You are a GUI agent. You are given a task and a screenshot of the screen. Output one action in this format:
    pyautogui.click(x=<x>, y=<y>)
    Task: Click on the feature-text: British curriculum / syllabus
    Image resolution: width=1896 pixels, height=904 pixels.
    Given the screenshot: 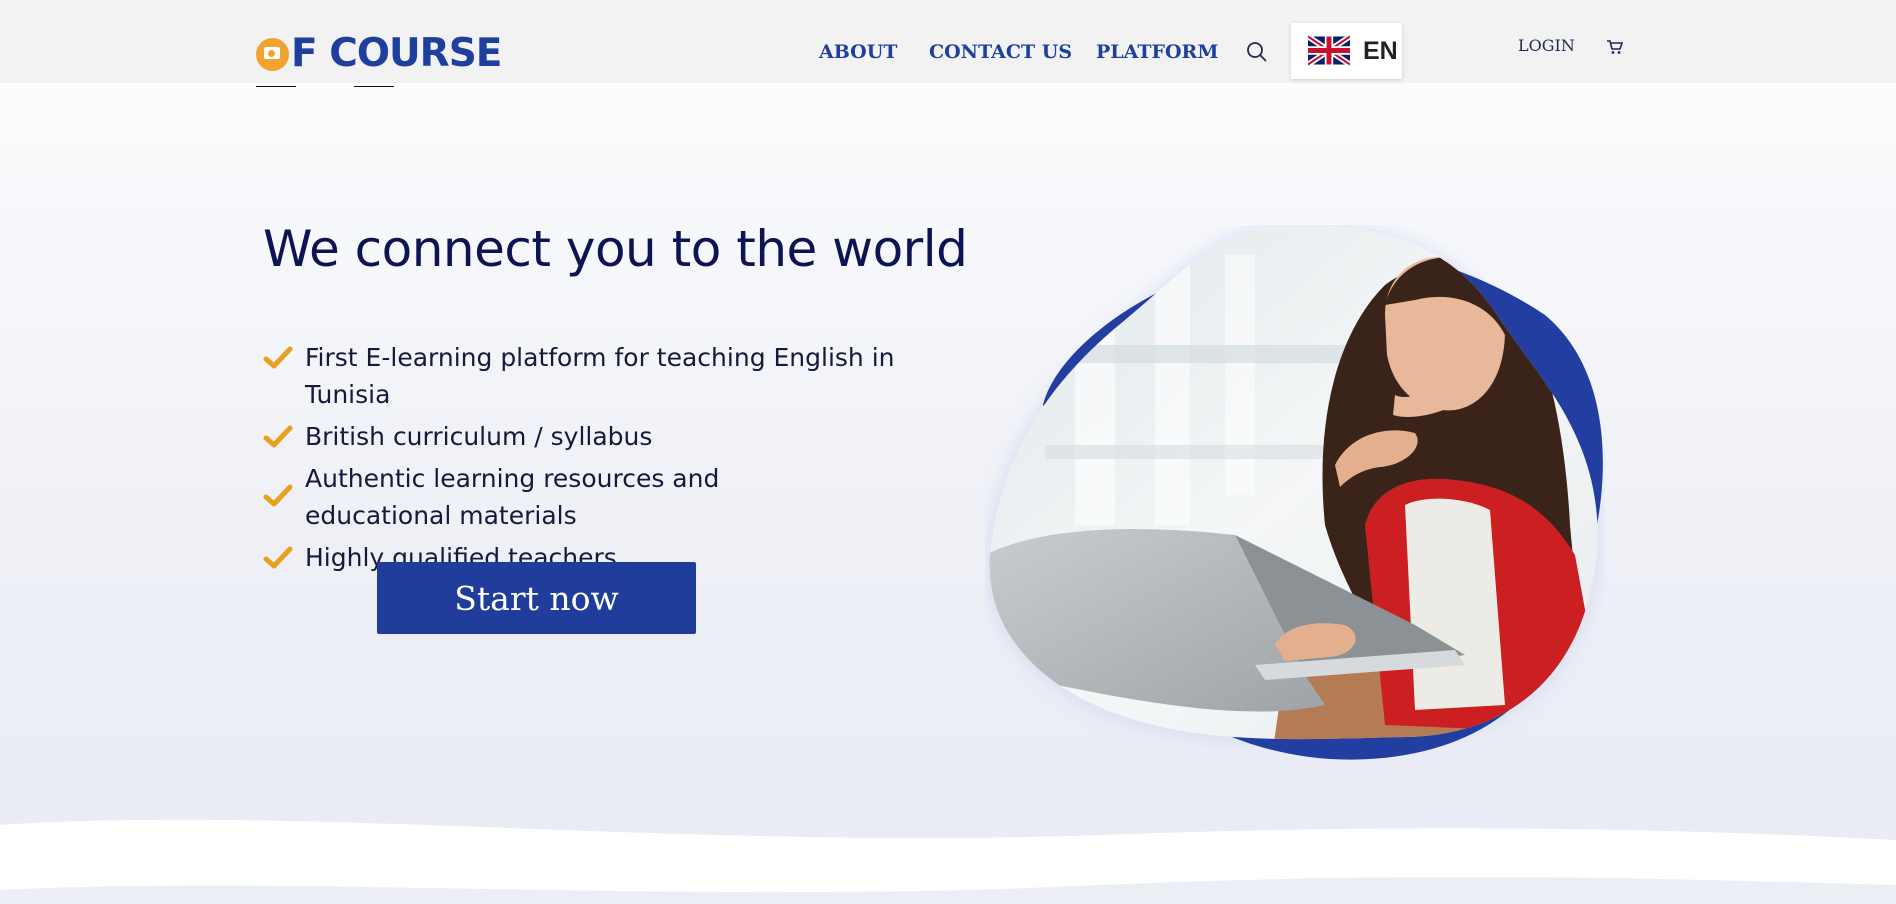 What is the action you would take?
    pyautogui.click(x=479, y=436)
    